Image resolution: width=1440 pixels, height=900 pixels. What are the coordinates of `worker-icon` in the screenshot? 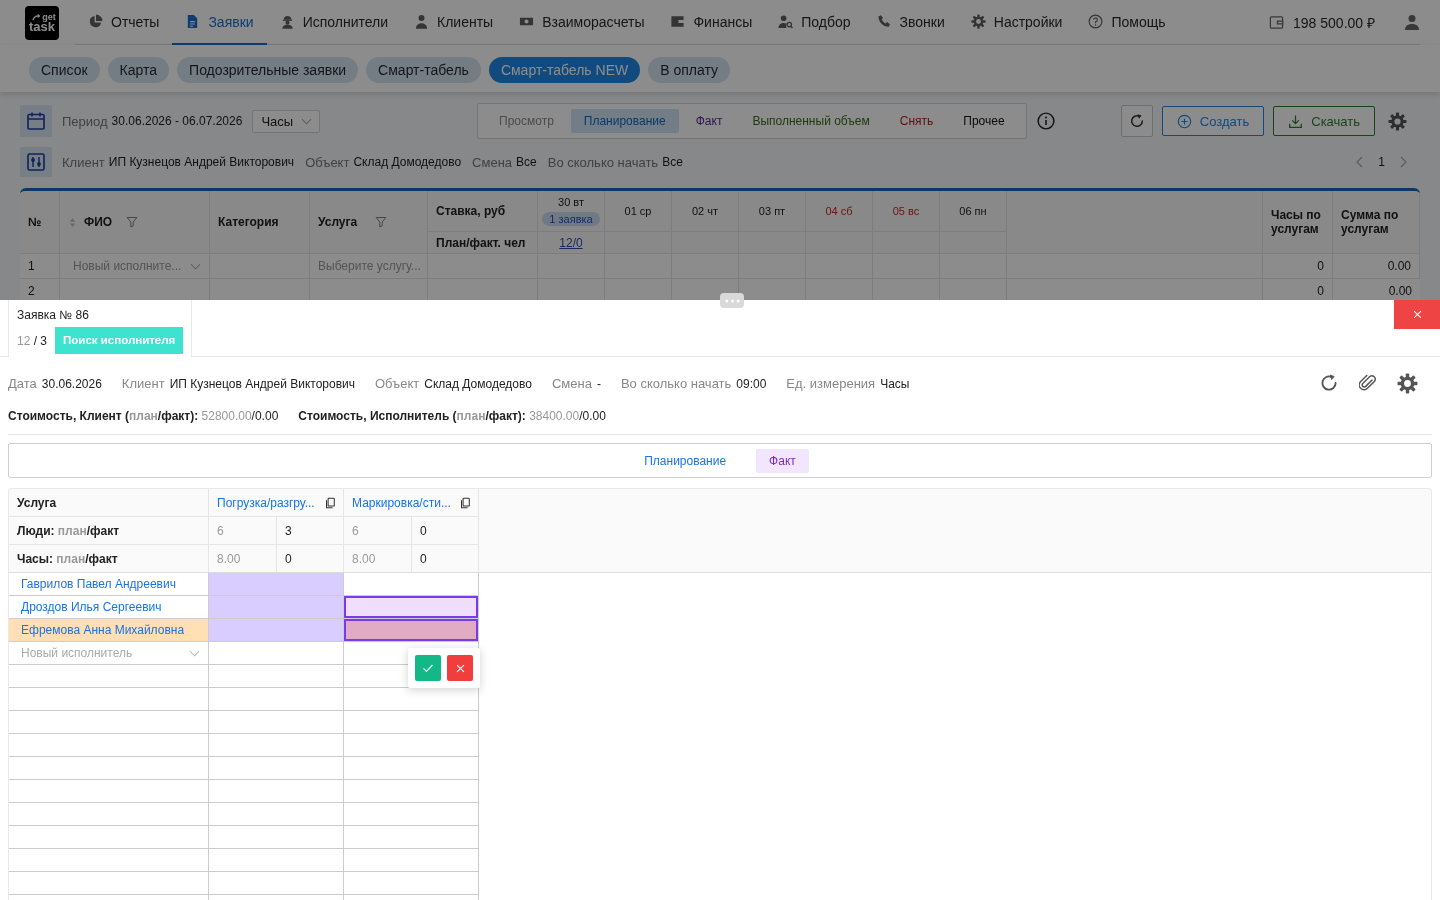 It's located at (287, 21).